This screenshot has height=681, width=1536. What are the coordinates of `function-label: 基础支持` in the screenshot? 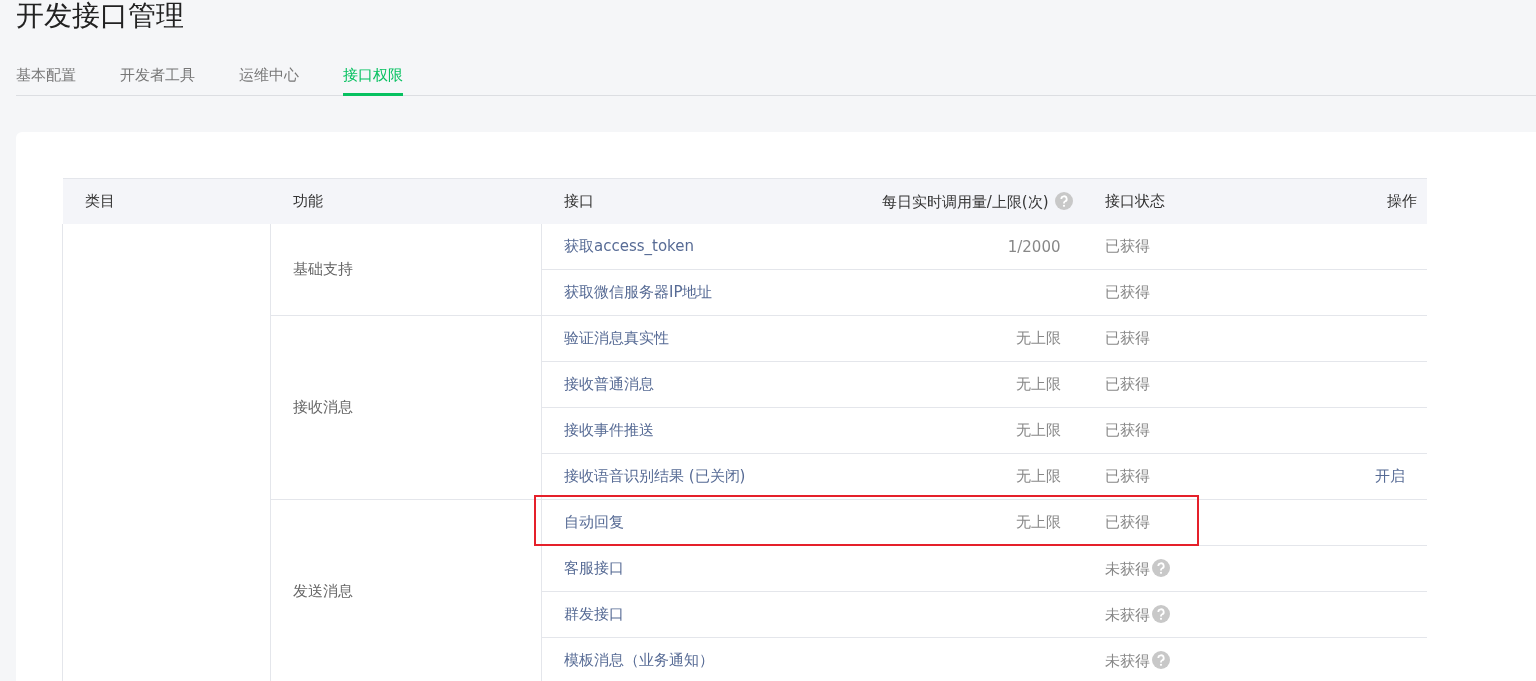 It's located at (323, 269).